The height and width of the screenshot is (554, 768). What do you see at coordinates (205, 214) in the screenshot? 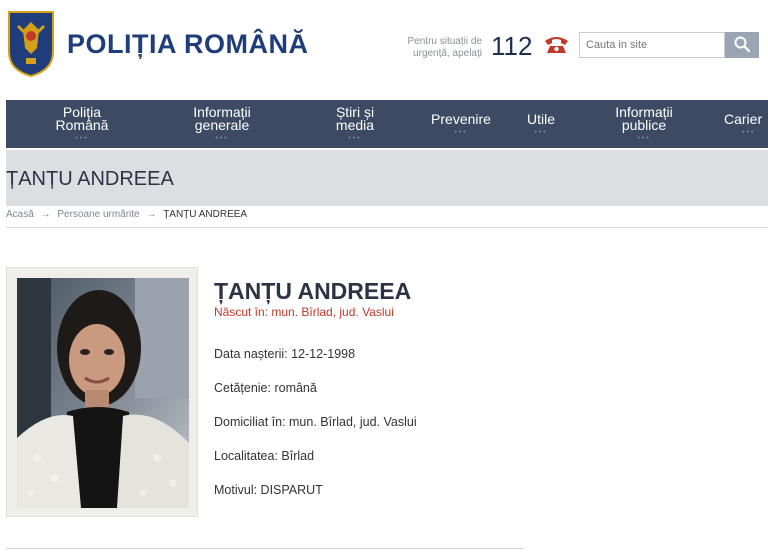
I see `breadcrumb-current: ȚANȚU ANDREEA` at bounding box center [205, 214].